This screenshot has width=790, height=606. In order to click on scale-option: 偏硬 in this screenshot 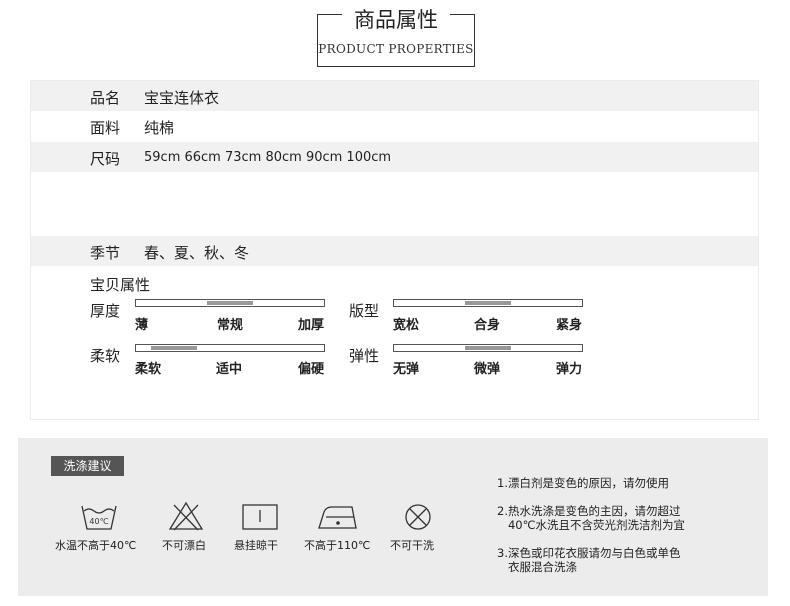, I will do `click(311, 369)`.